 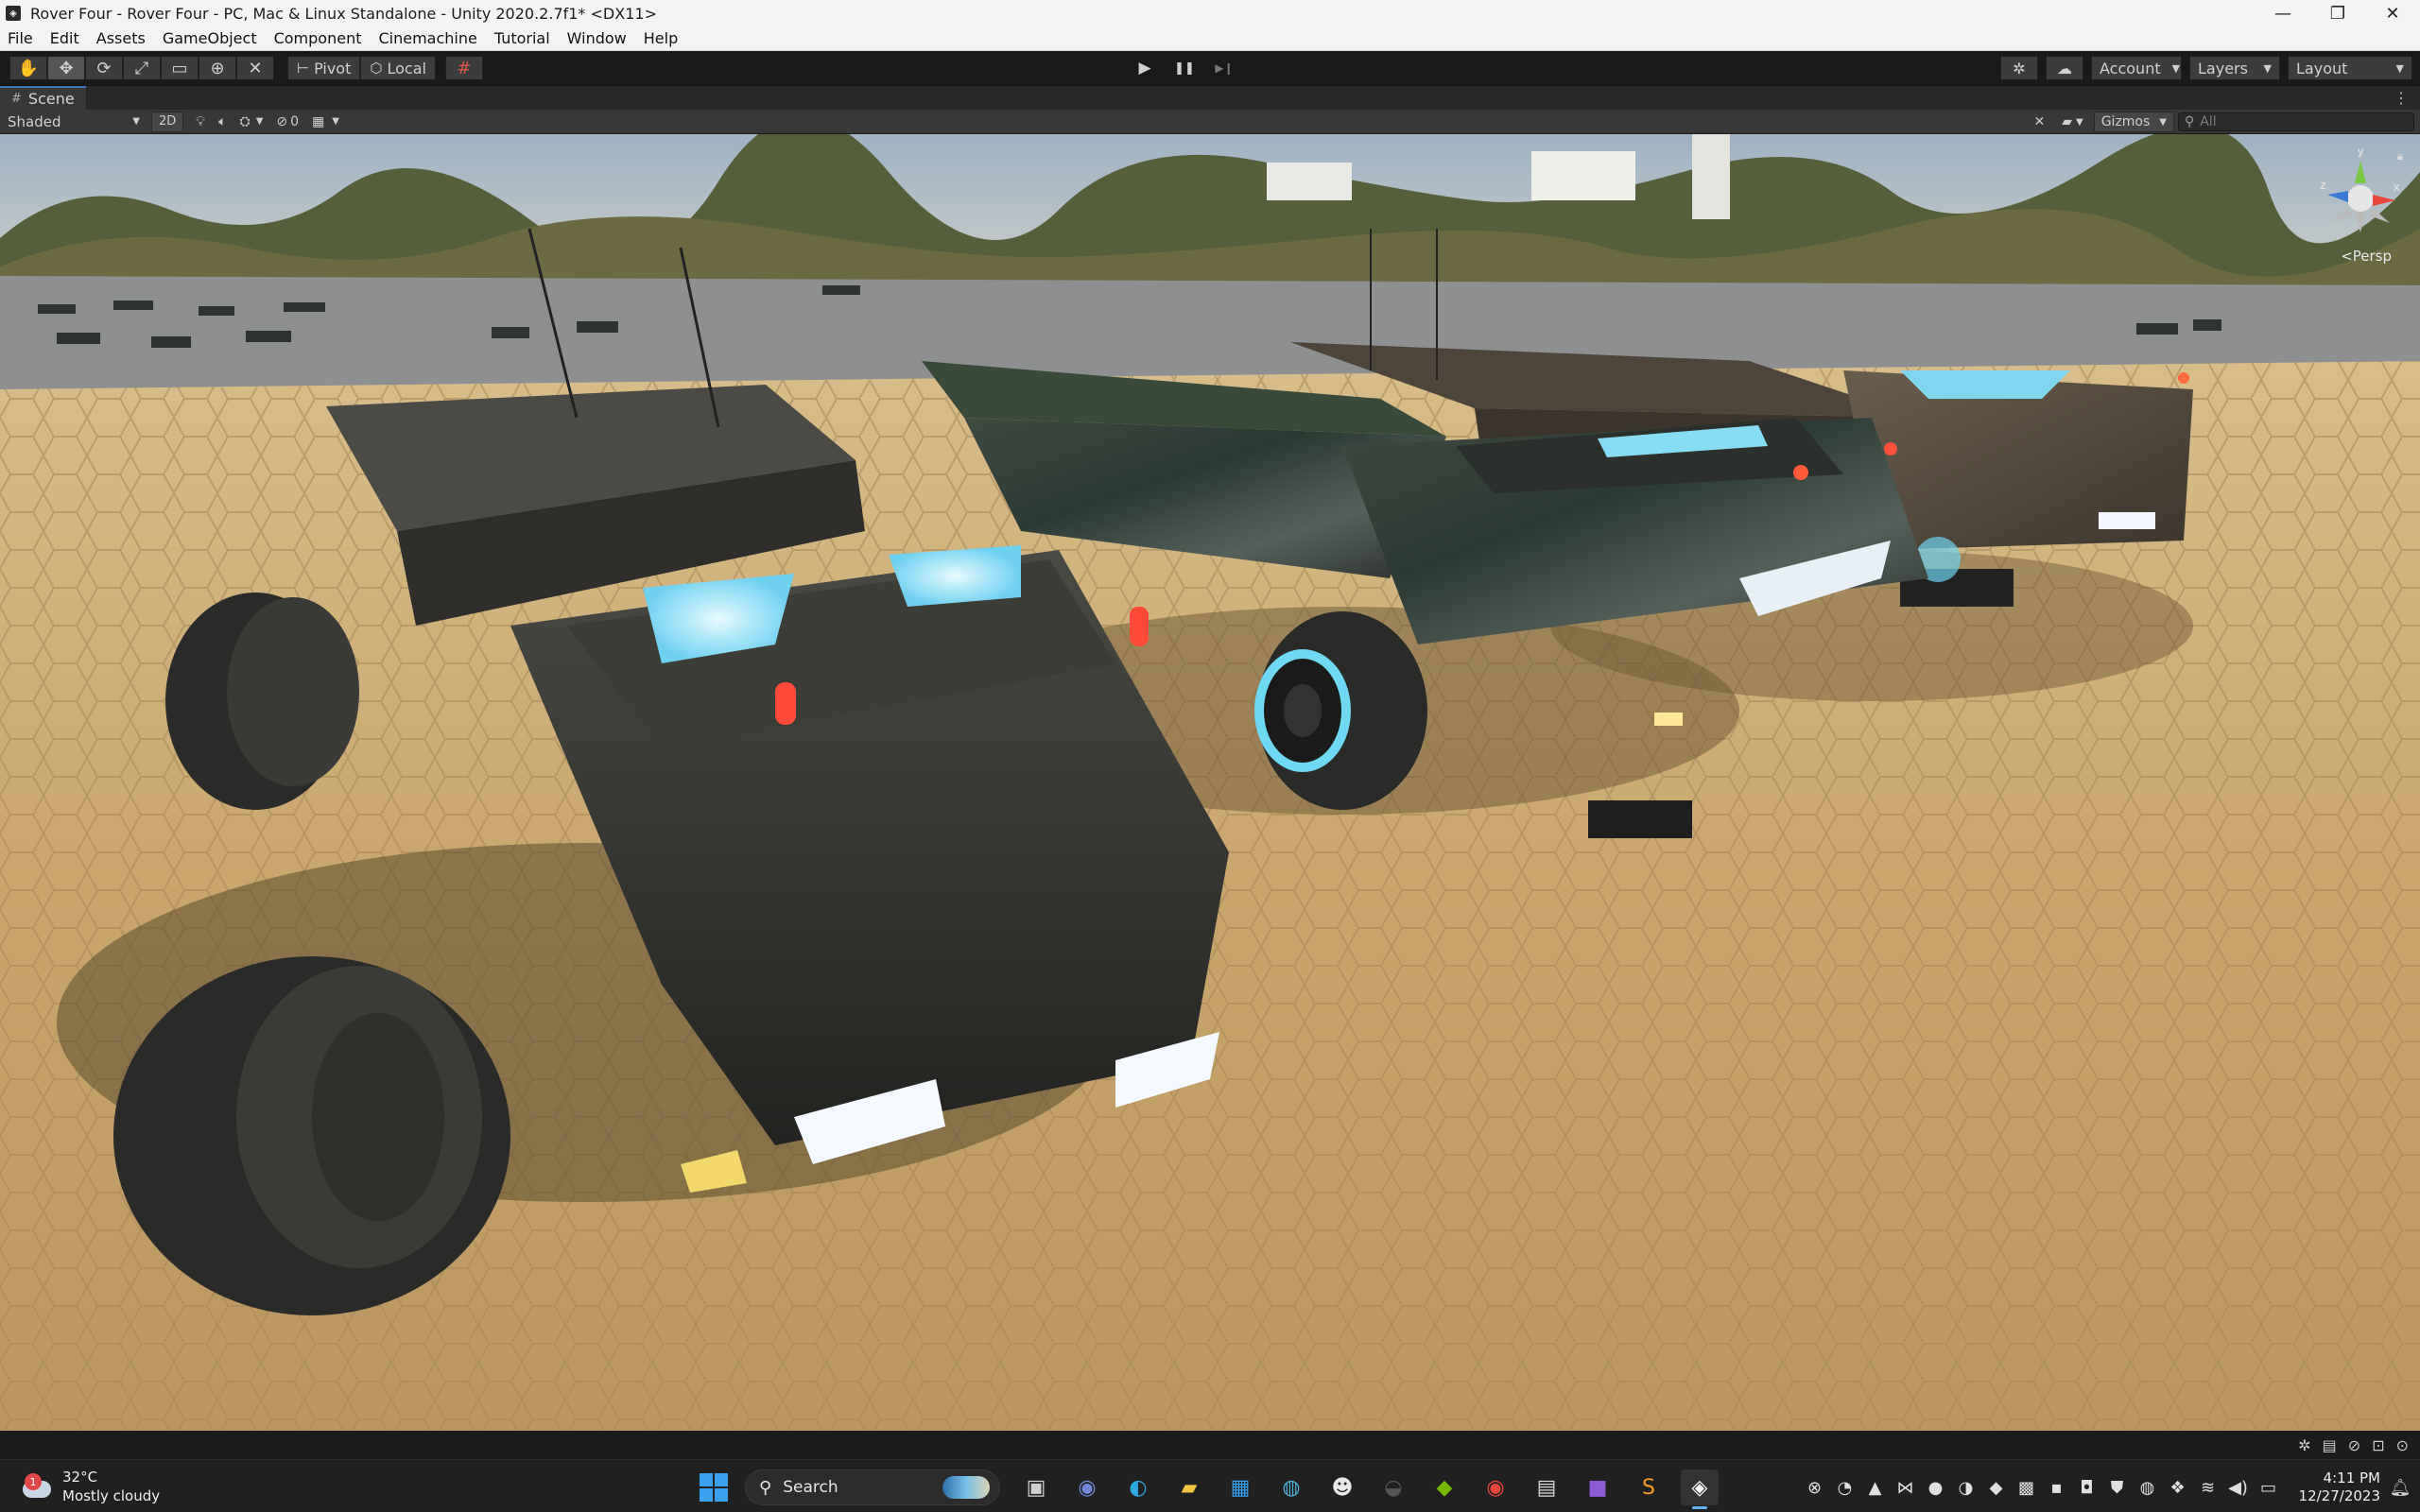 What do you see at coordinates (1189, 1487) in the screenshot?
I see `file-explorer-taskbar-button: ▰` at bounding box center [1189, 1487].